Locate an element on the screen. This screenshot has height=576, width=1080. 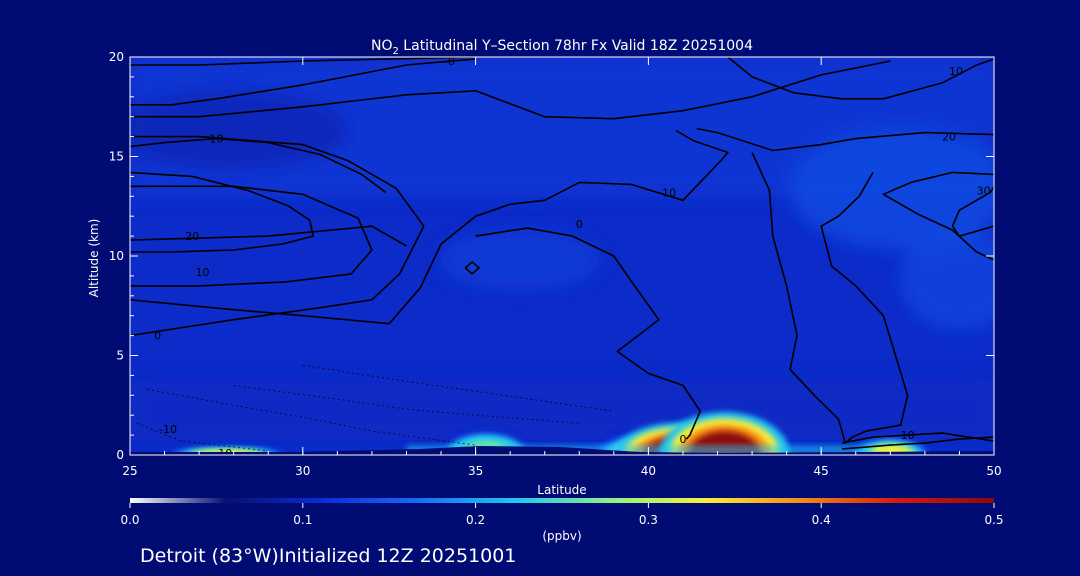
x-axis-label: Latitude is located at coordinates (561, 490).